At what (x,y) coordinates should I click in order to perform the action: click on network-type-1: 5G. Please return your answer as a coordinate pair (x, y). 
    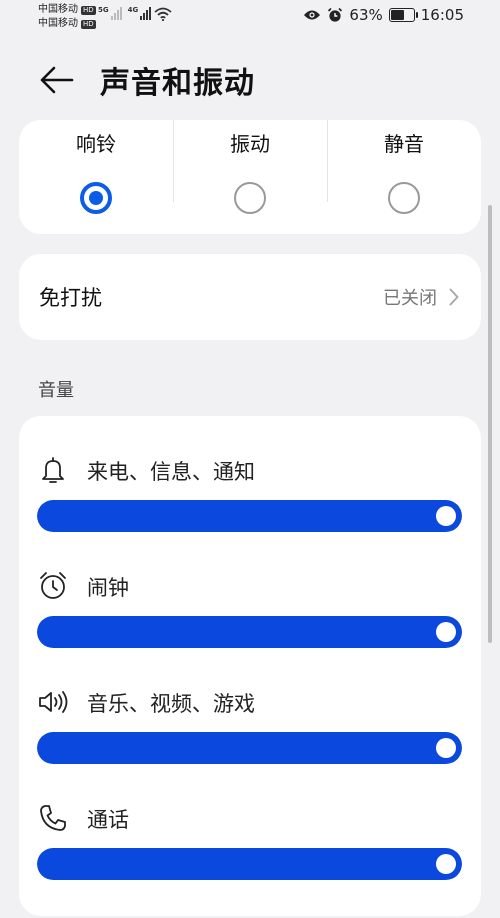
    Looking at the image, I should click on (103, 10).